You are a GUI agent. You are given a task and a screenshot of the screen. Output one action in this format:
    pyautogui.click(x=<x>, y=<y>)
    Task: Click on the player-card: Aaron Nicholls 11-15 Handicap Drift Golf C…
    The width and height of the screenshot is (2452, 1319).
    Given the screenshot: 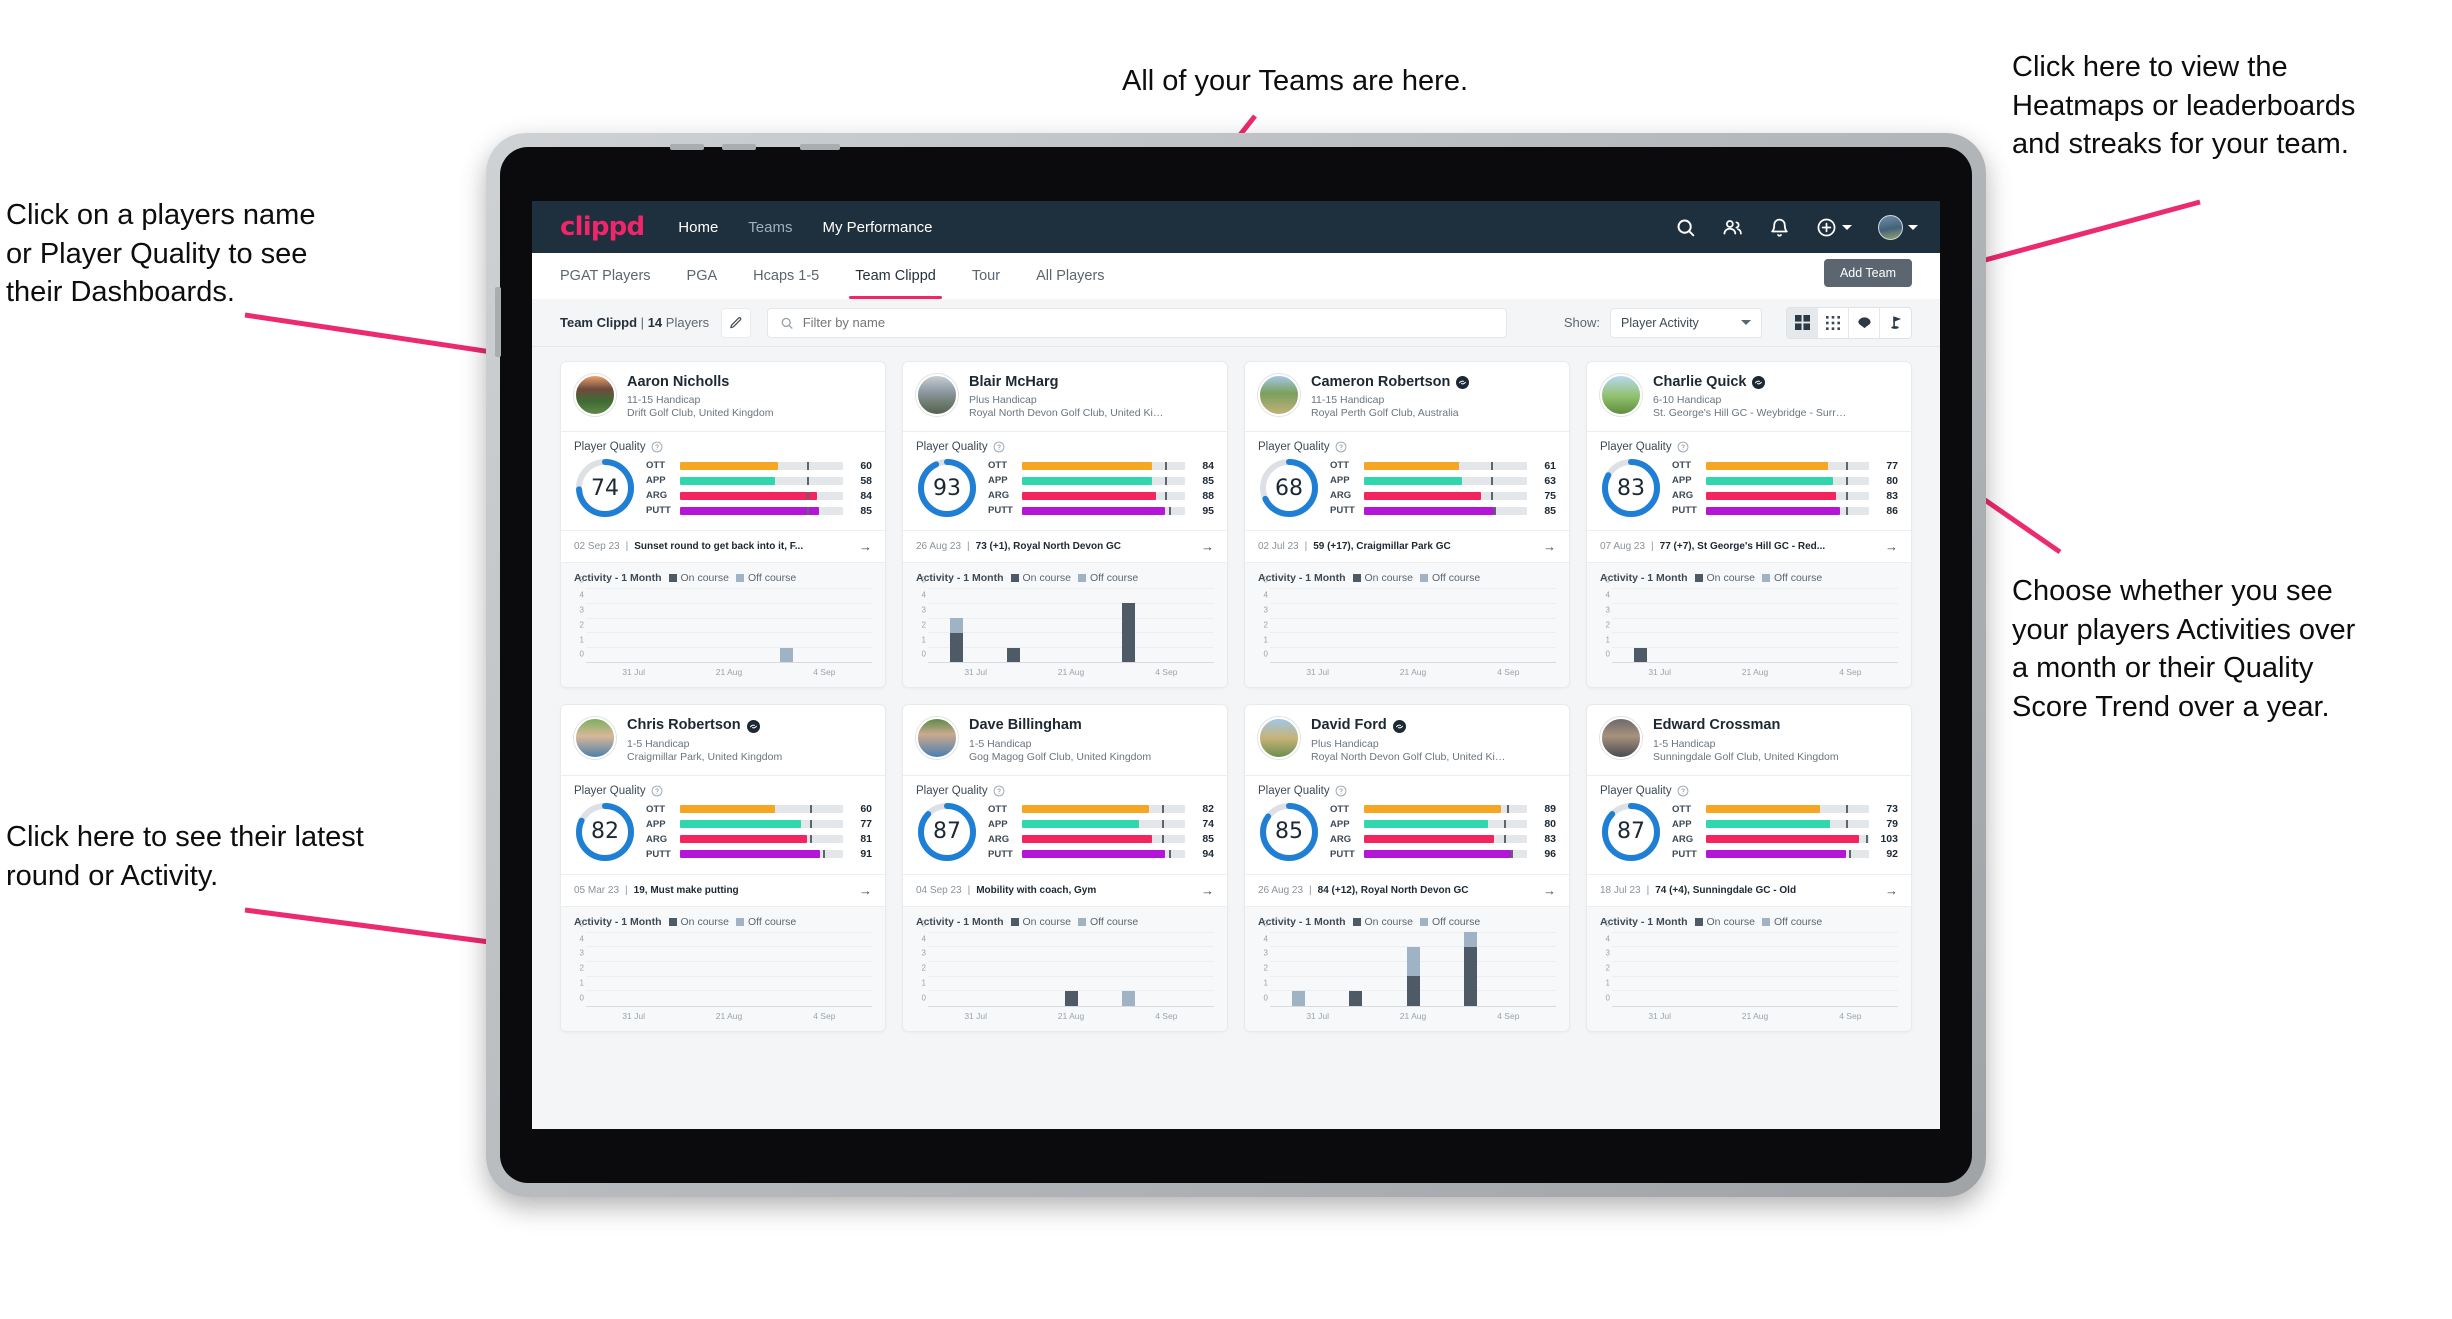 What is the action you would take?
    pyautogui.click(x=723, y=525)
    